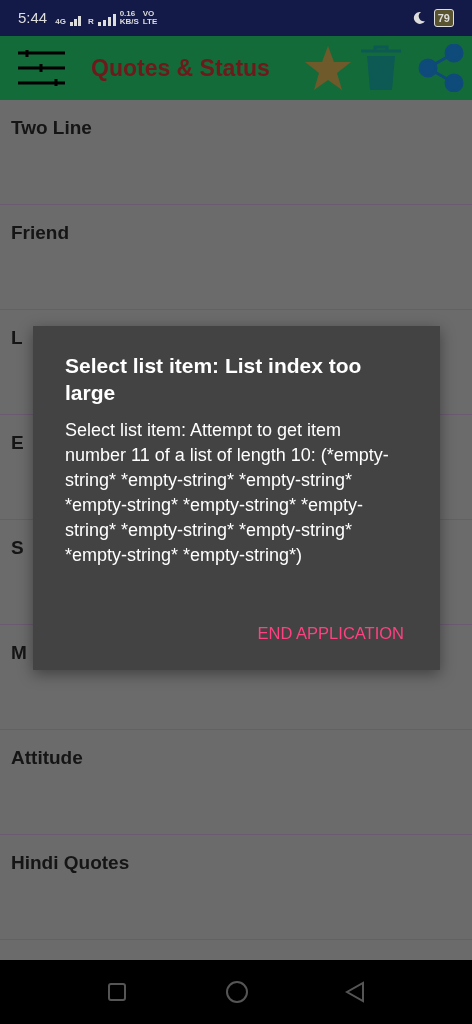  What do you see at coordinates (237, 992) in the screenshot?
I see `home-icon` at bounding box center [237, 992].